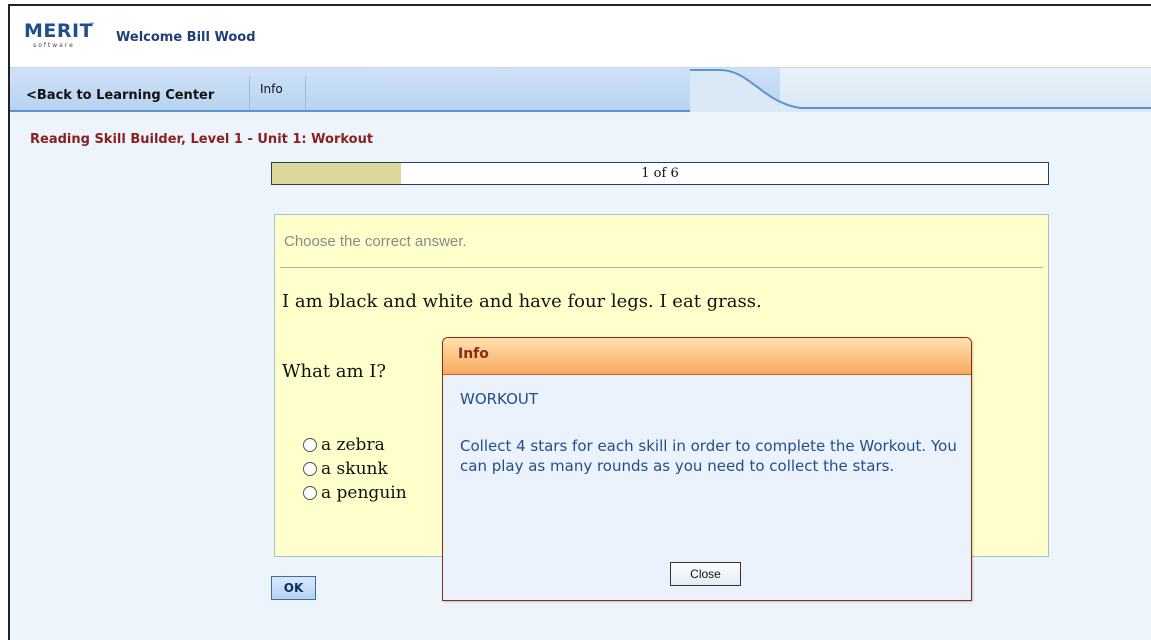 The width and height of the screenshot is (1151, 640). What do you see at coordinates (375, 241) in the screenshot?
I see `question-instruction: Choose the correct answer.` at bounding box center [375, 241].